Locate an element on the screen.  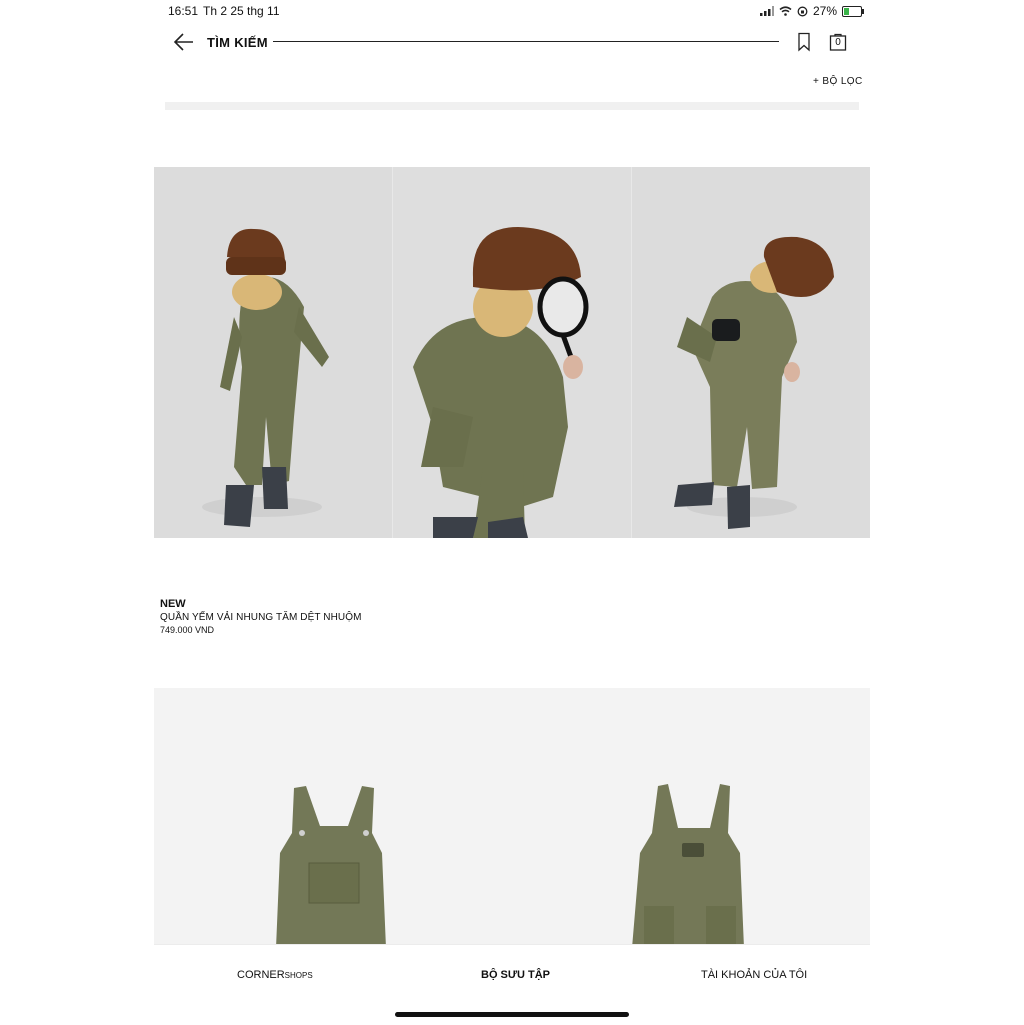
search-input-underline is located at coordinates (526, 41).